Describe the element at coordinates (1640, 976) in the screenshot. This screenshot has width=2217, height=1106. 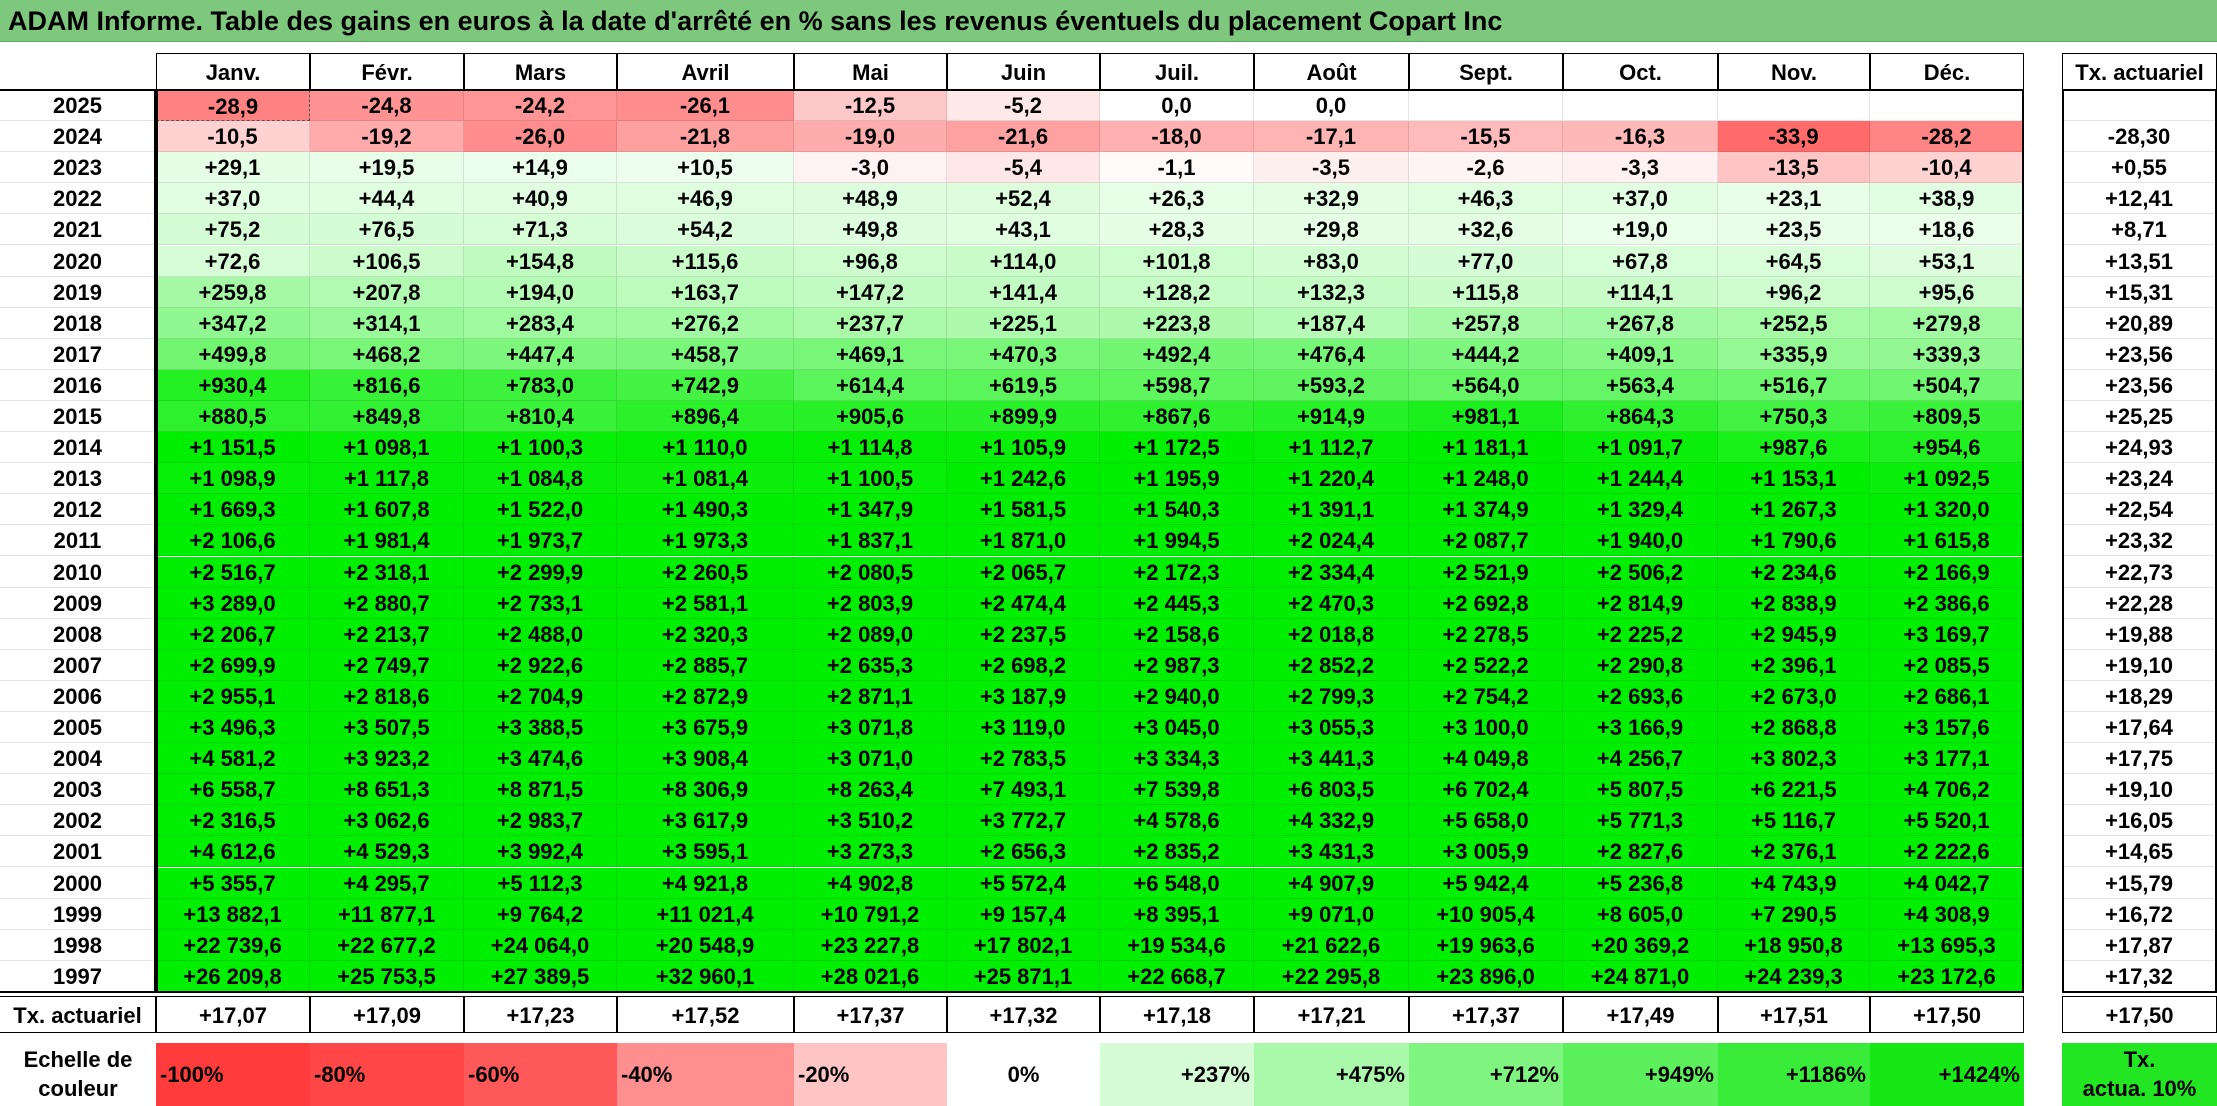
I see `table-cell: +24 871,0` at that location.